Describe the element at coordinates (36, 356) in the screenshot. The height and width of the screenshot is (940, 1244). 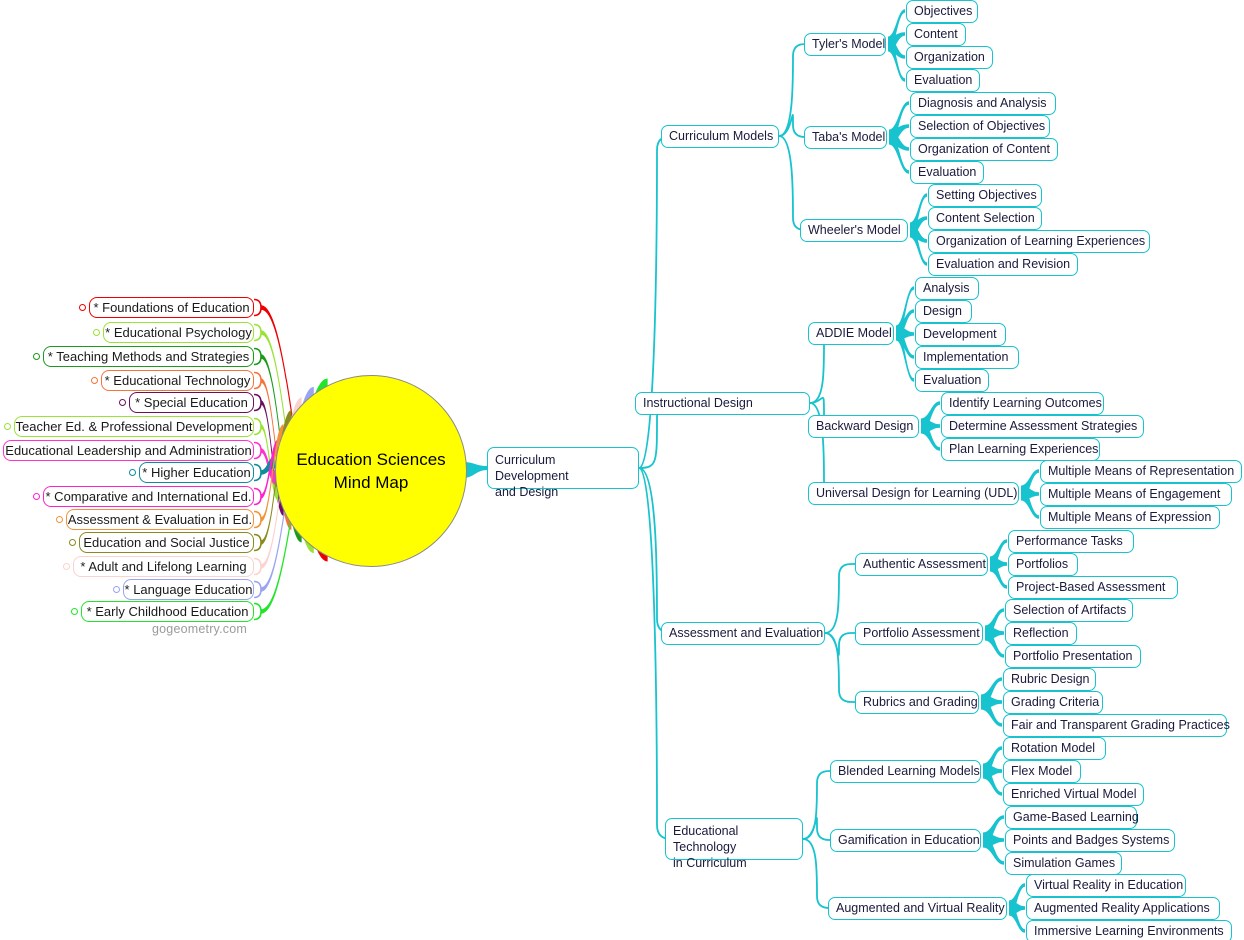
I see `collapse-toggle-teaching-methods-and-strategies` at that location.